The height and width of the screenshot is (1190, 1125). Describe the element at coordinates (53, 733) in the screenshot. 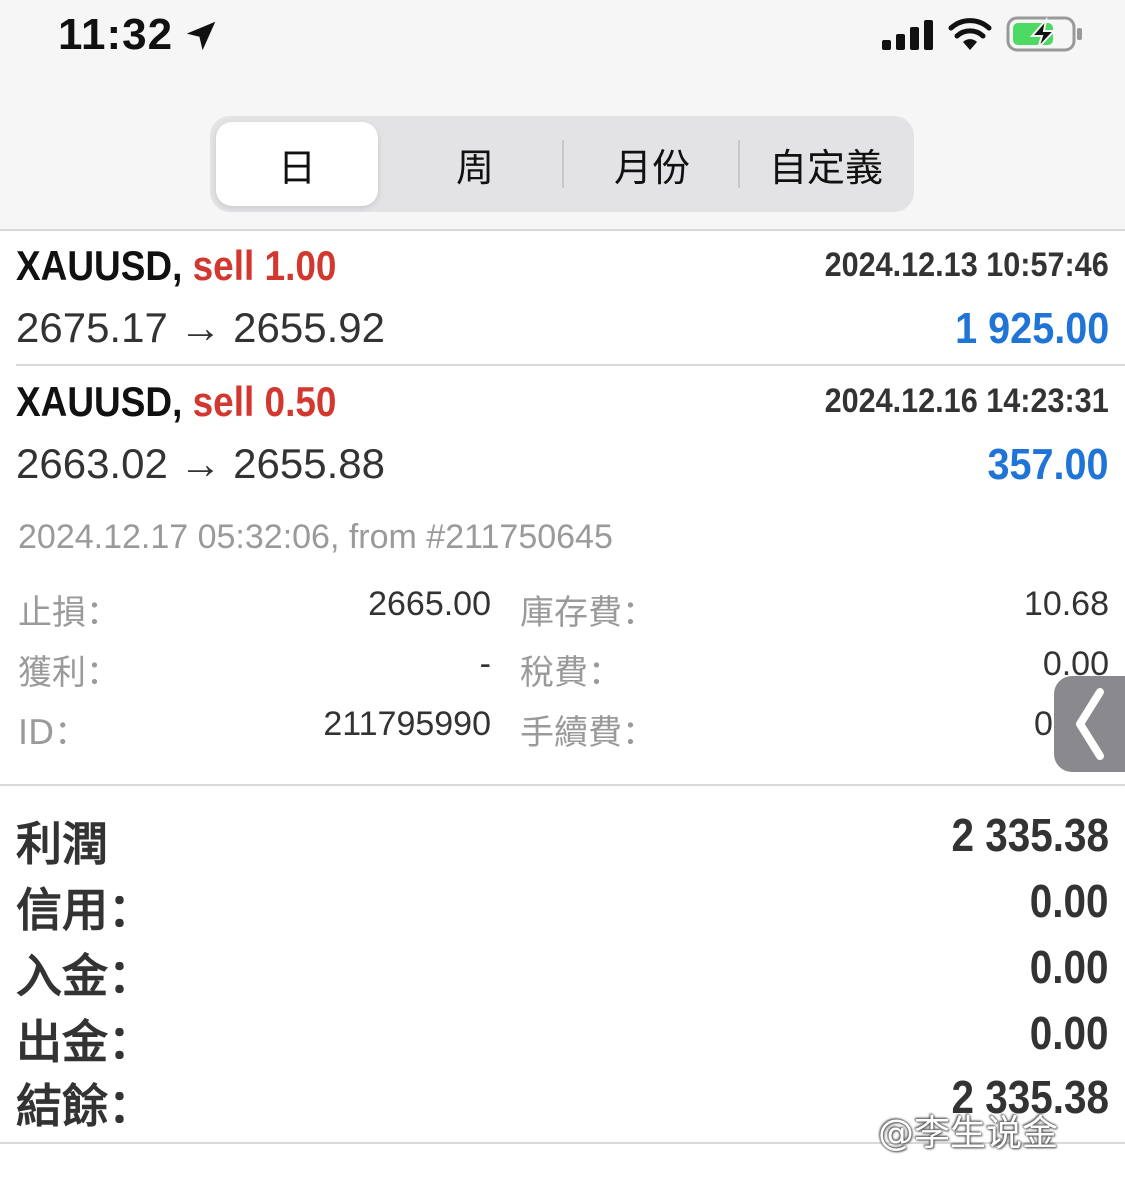

I see `id-label: ID：` at that location.